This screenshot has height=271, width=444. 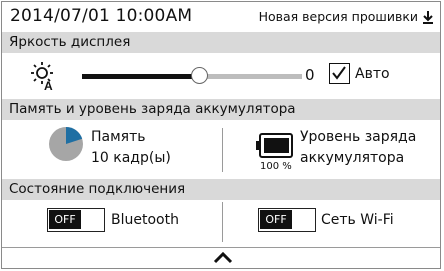 I want to click on section-header-memory-battery: Память и уровень заряда аккумулятора, so click(x=221, y=109).